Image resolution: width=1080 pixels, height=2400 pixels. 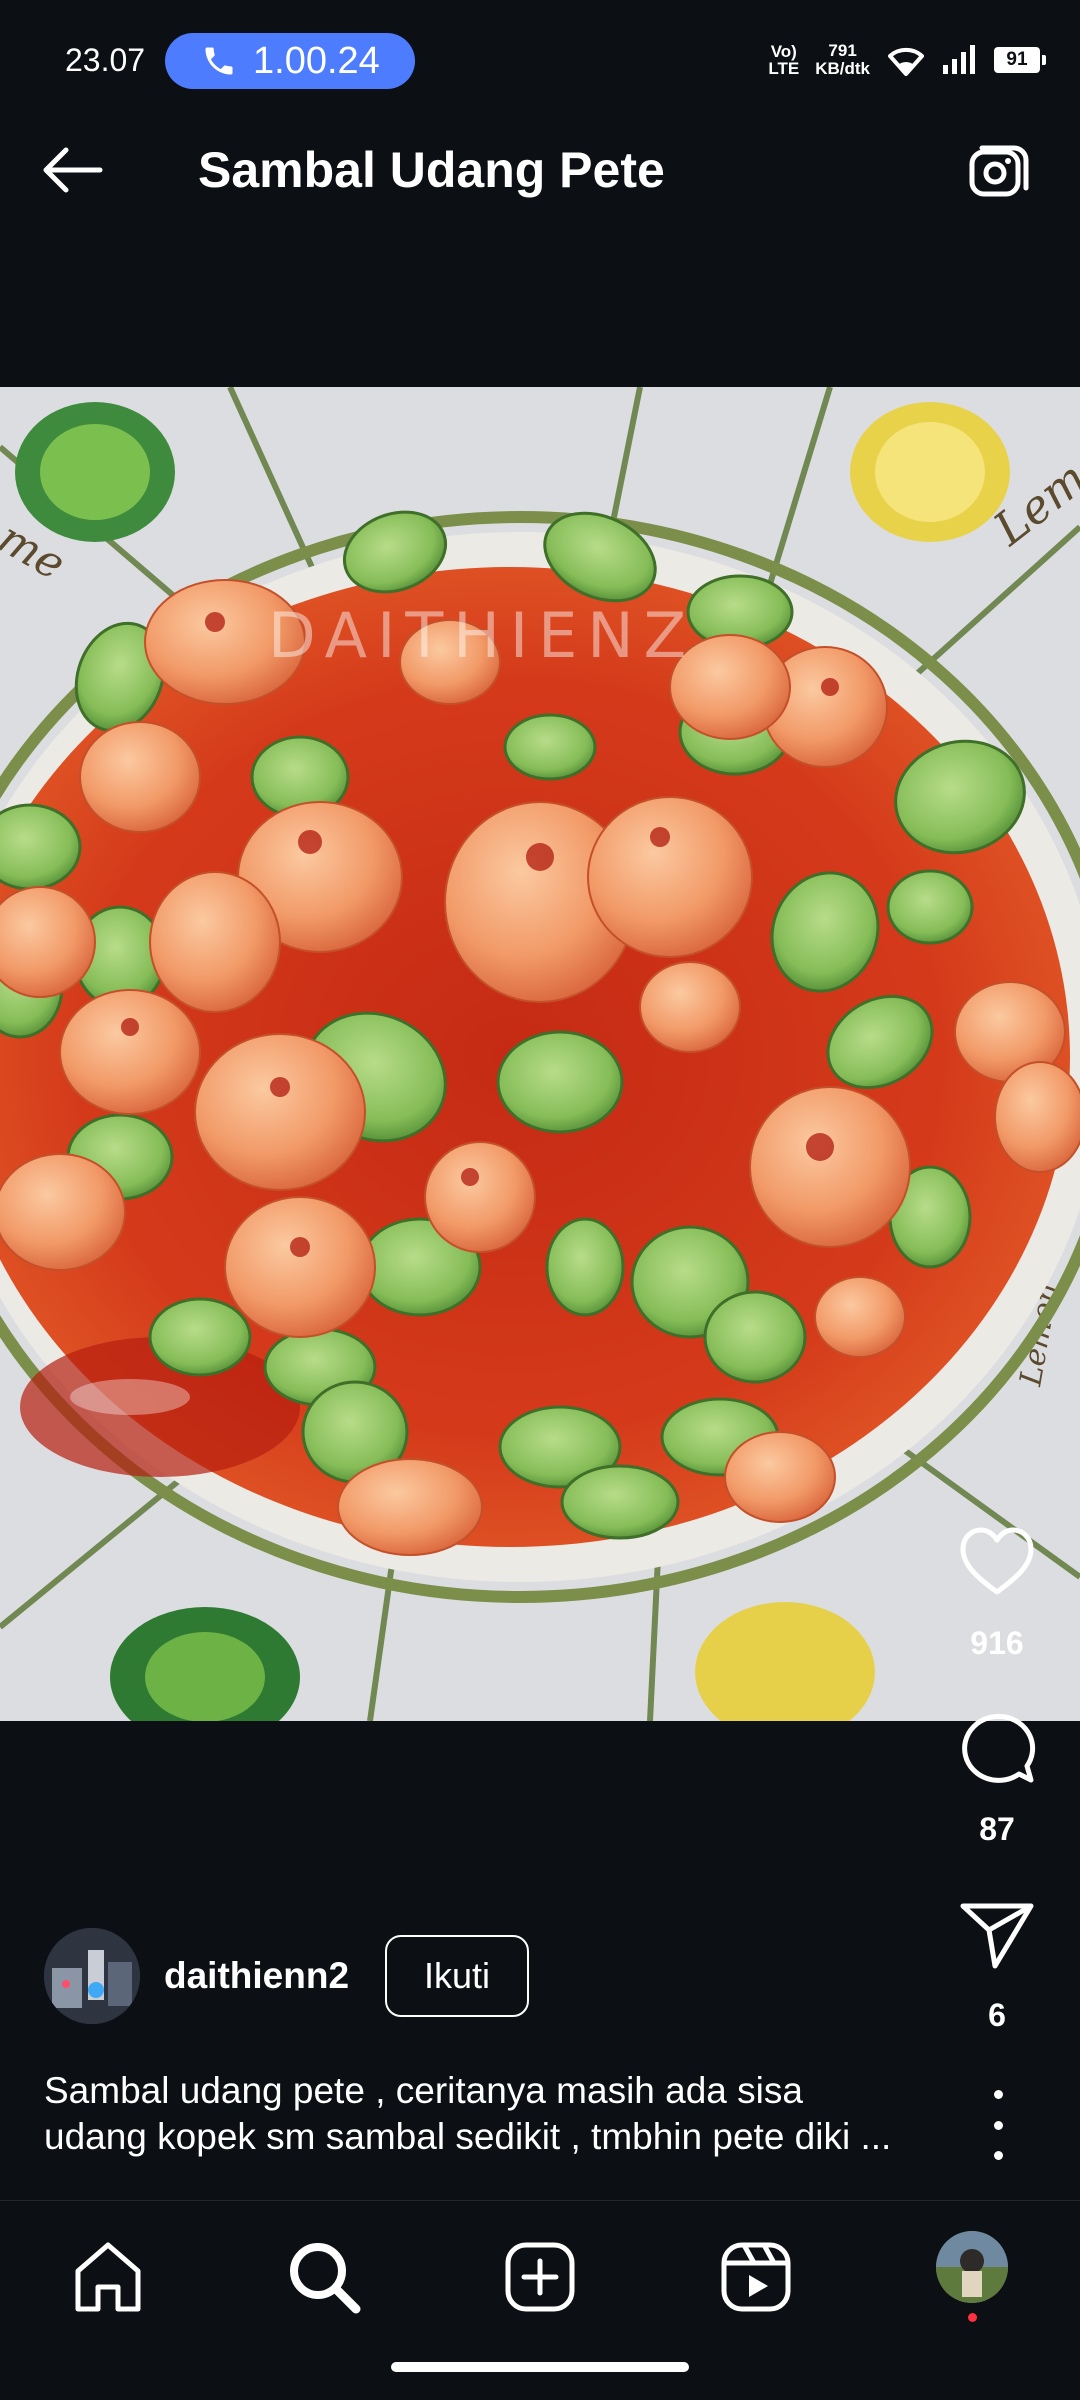 I want to click on search-icon, so click(x=325, y=2278).